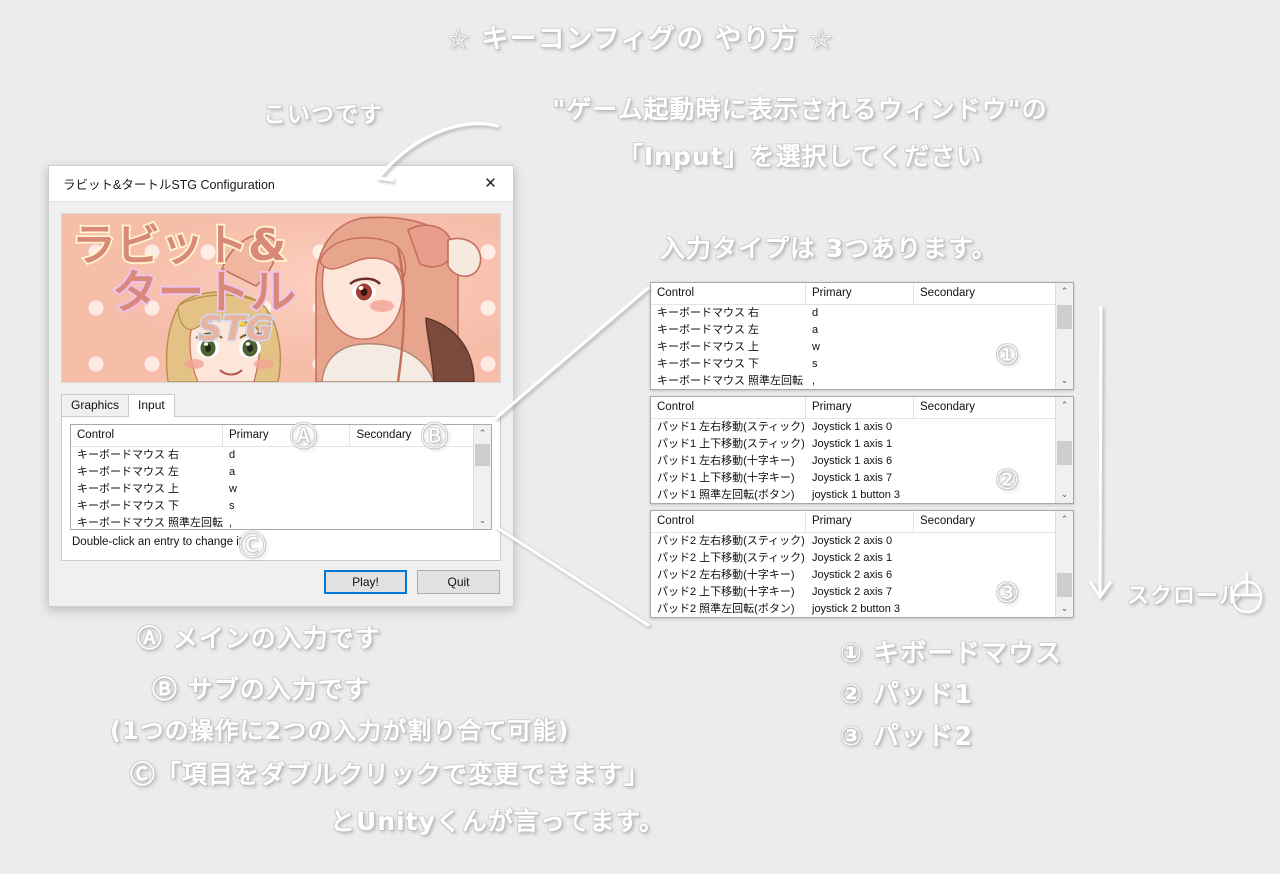 This screenshot has width=1280, height=874. I want to click on annotation-scroll-label: スクロール, so click(1185, 596).